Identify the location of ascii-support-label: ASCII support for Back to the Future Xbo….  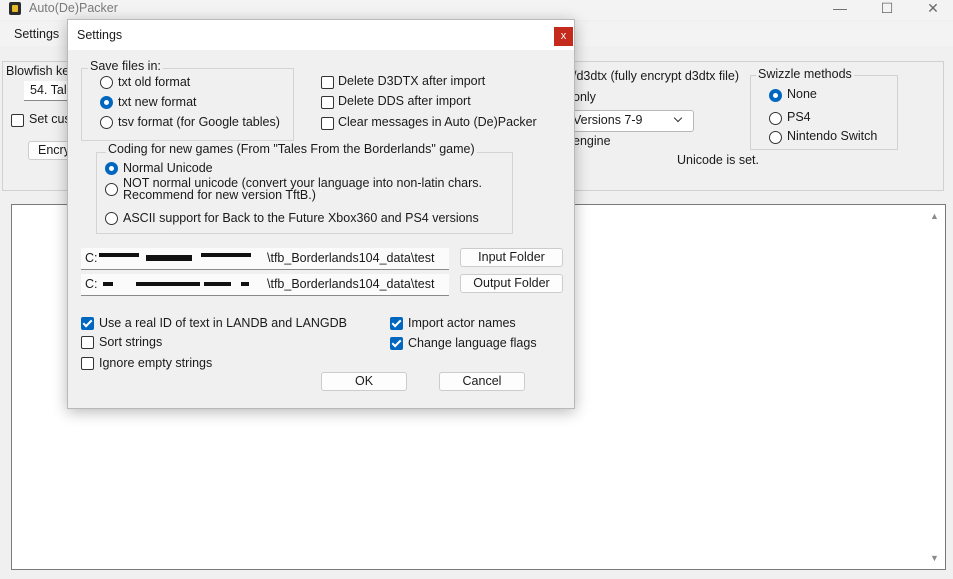
(301, 218).